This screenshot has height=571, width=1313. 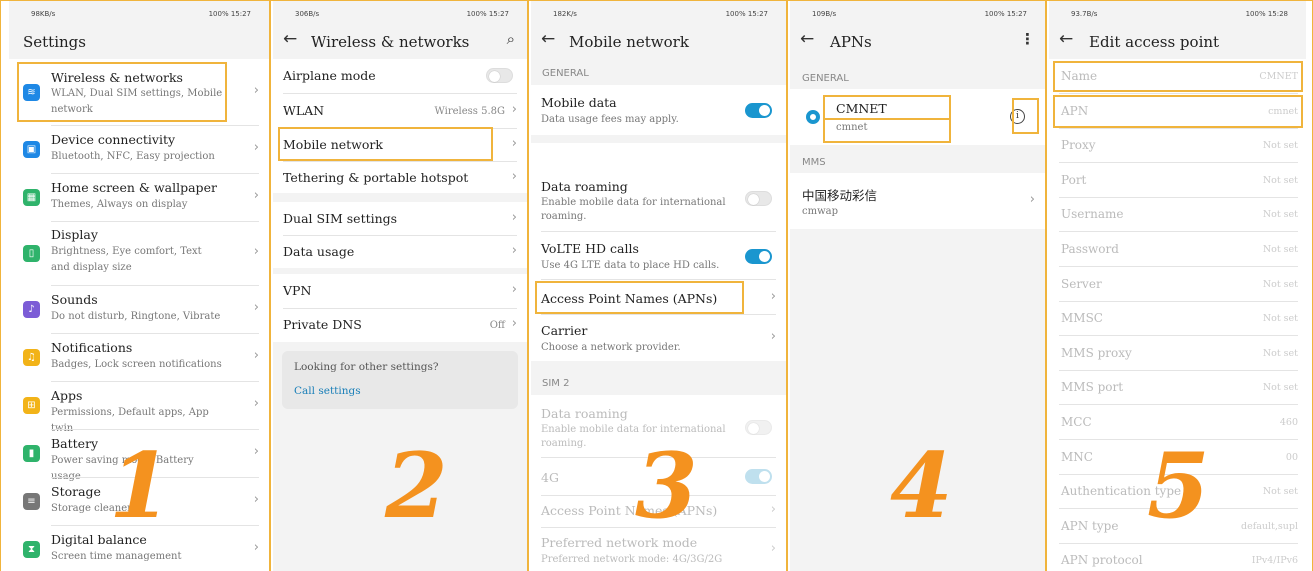 What do you see at coordinates (400, 218) in the screenshot?
I see `dual-sim-row: Dual SIM settings ›` at bounding box center [400, 218].